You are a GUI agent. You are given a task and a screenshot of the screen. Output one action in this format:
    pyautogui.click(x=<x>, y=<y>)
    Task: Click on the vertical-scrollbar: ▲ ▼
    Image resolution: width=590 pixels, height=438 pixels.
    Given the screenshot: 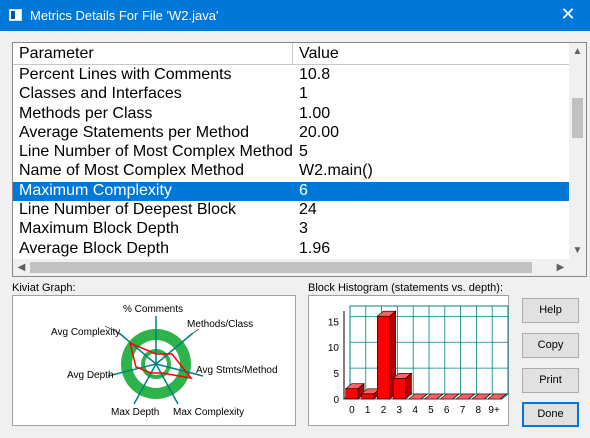 What is the action you would take?
    pyautogui.click(x=577, y=151)
    